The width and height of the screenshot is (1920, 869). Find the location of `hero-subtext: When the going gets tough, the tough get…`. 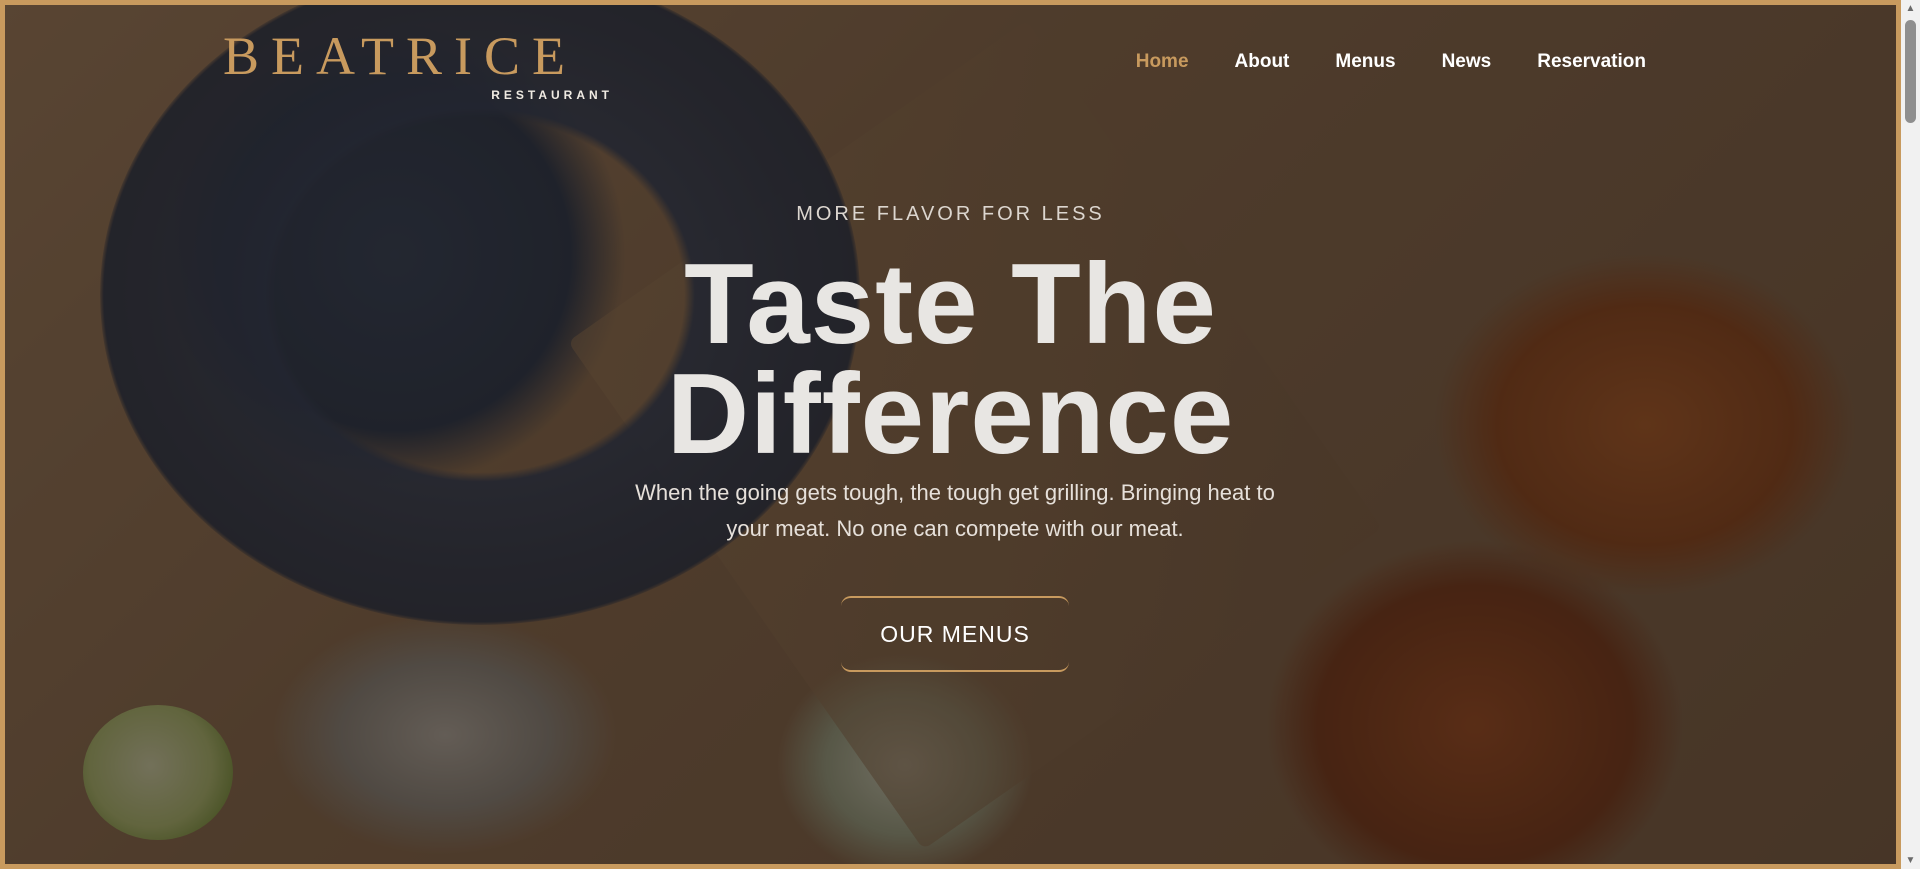

hero-subtext: When the going gets tough, the tough get… is located at coordinates (955, 510).